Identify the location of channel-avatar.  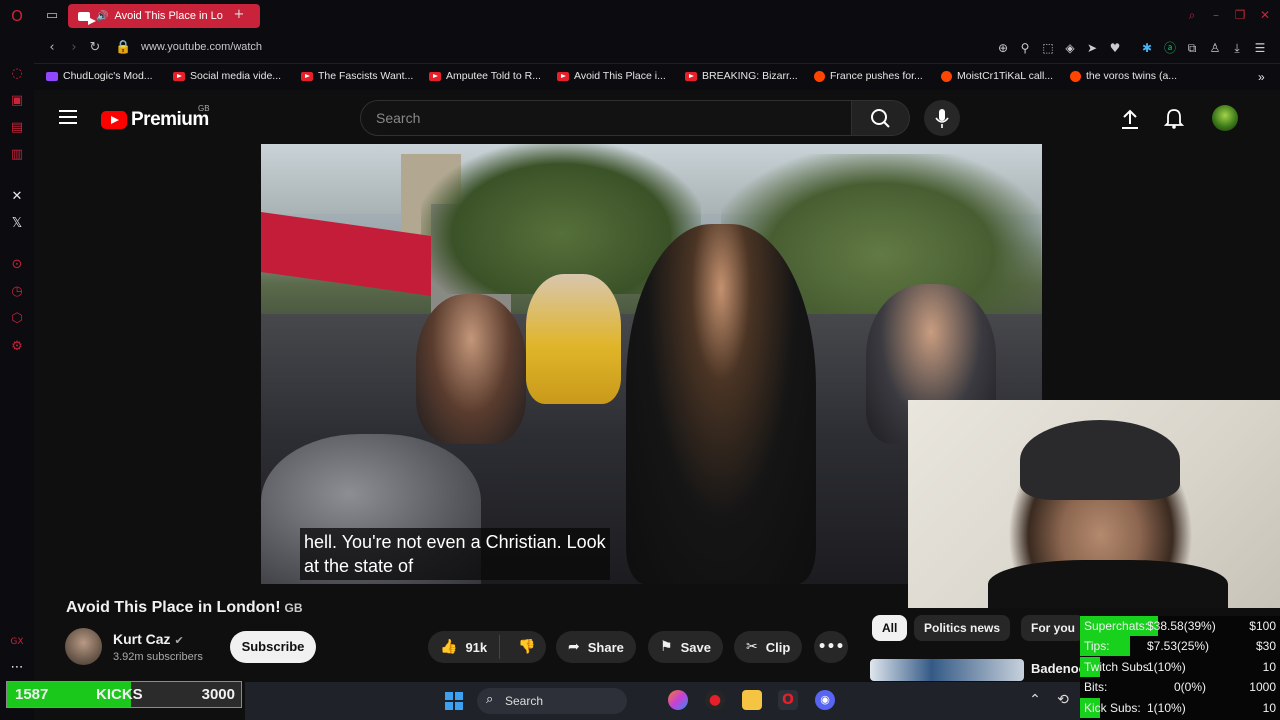
(83, 646).